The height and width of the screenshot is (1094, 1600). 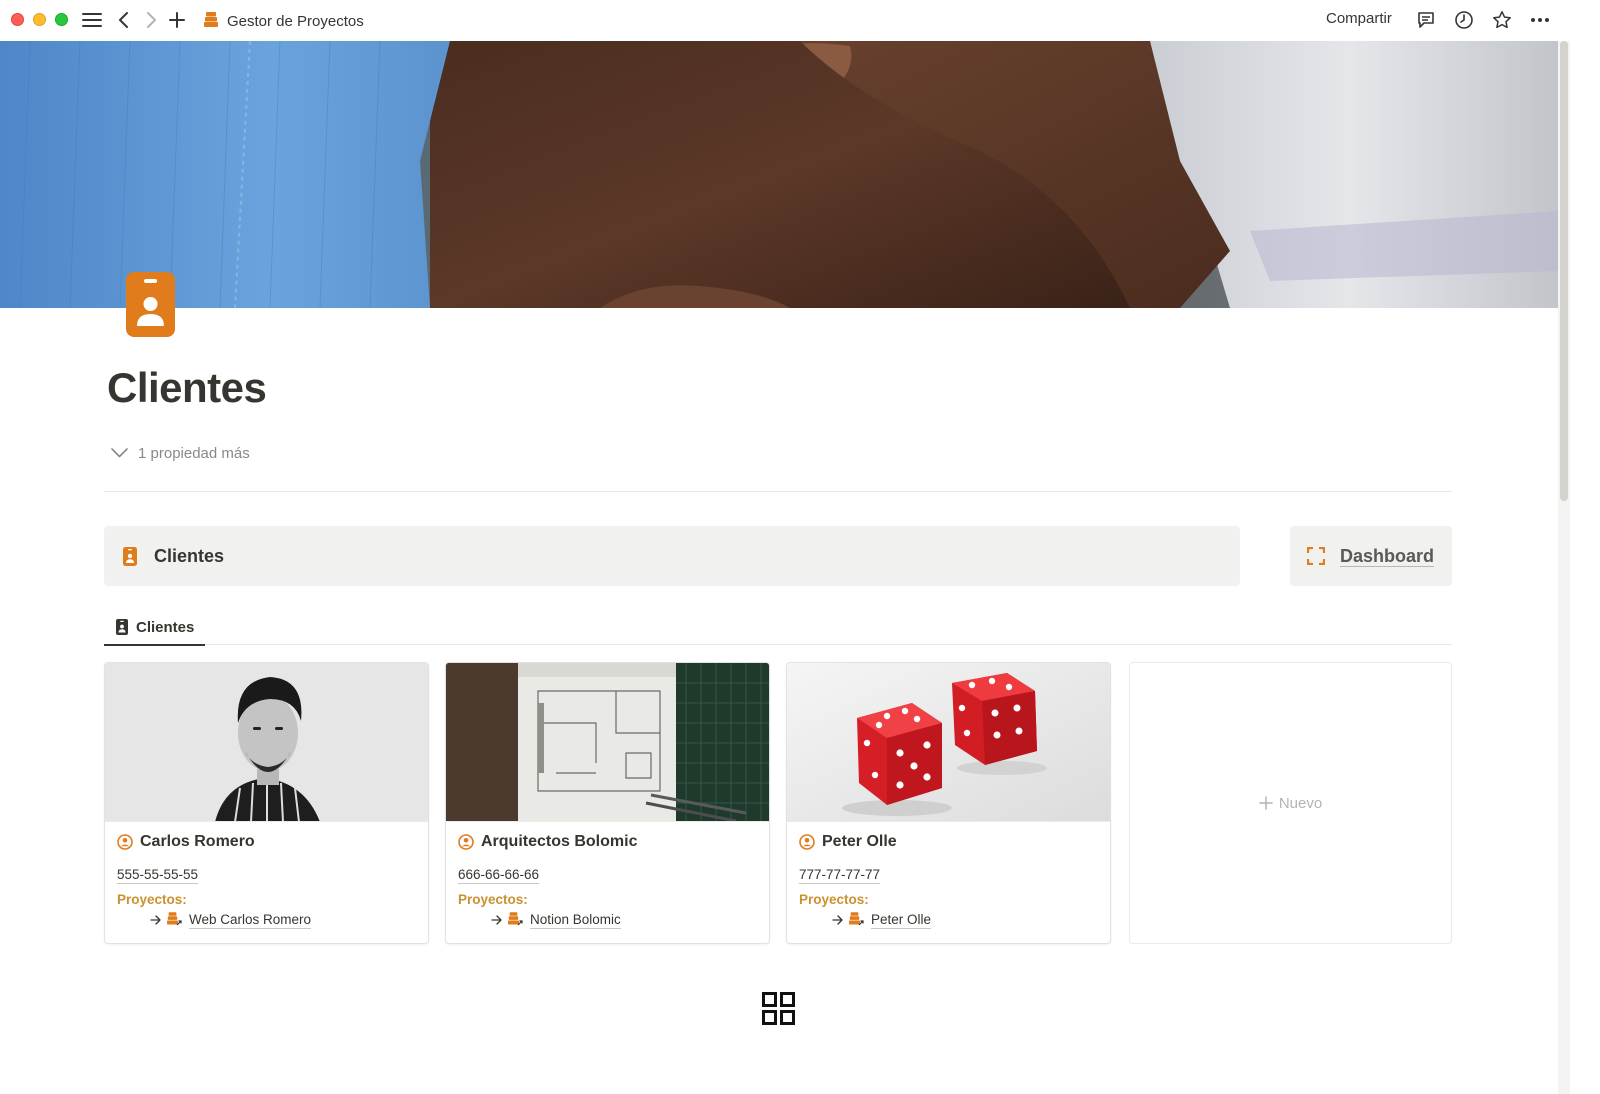 What do you see at coordinates (800, 20) in the screenshot?
I see `top-bar: Gestor de Proyectos Compartir` at bounding box center [800, 20].